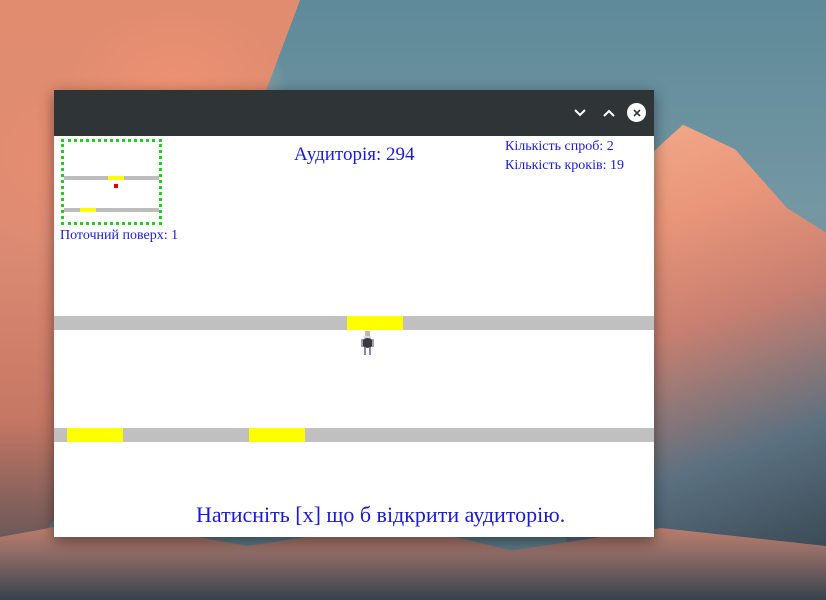  I want to click on close-icon, so click(636, 112).